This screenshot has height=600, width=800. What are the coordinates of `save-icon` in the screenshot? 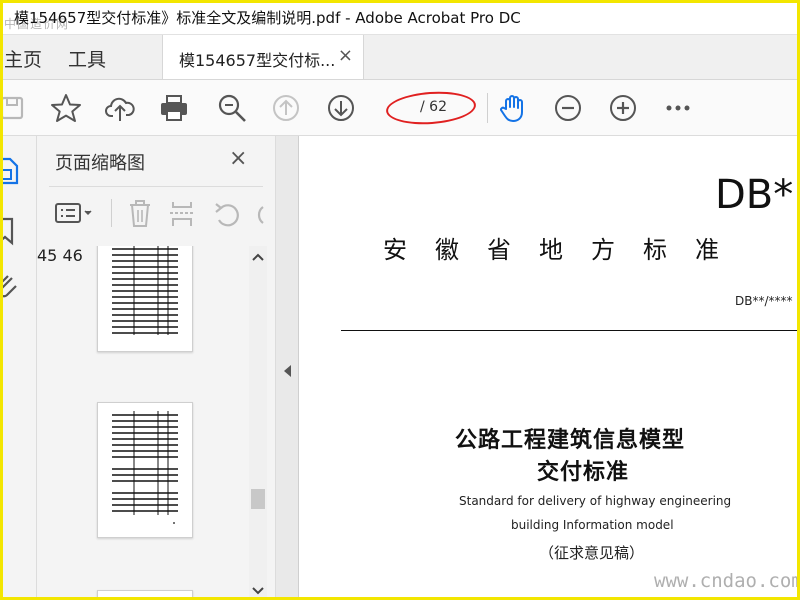 It's located at (14, 108).